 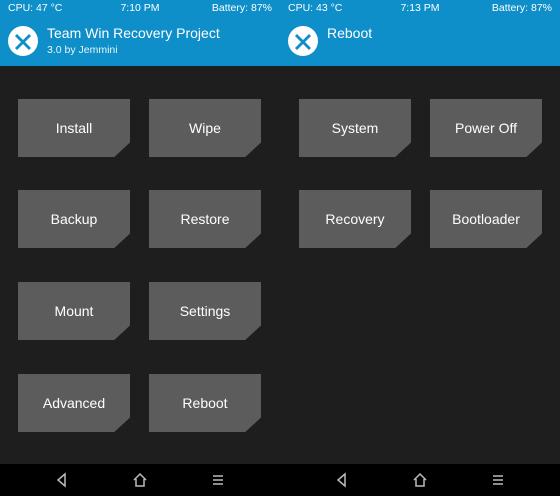 What do you see at coordinates (82, 50) in the screenshot?
I see `header-subtitle: 3.0 by Jemmini` at bounding box center [82, 50].